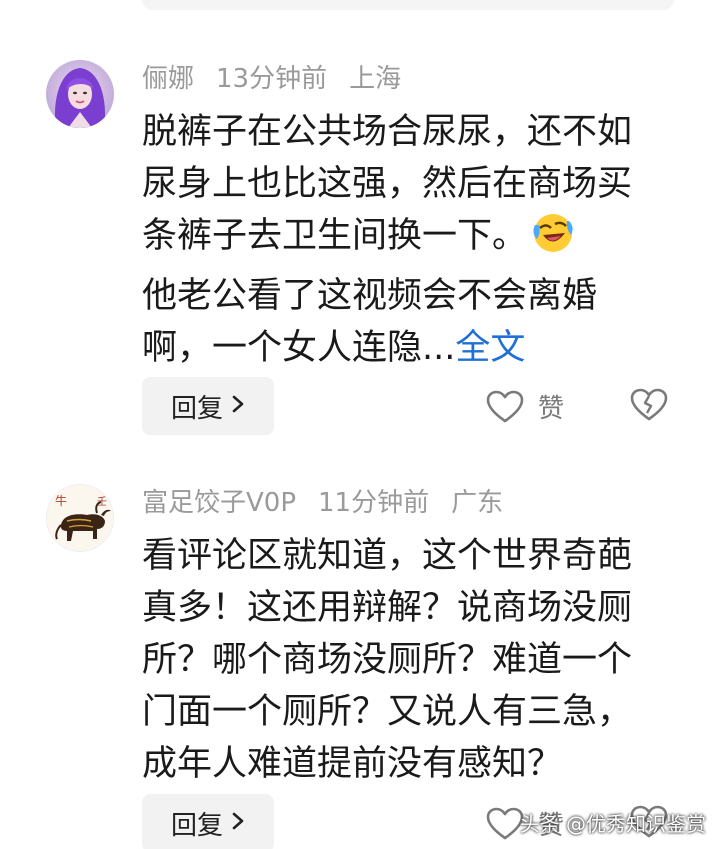 Image resolution: width=720 pixels, height=849 pixels. I want to click on comment-line: 啊，一个女人连隐...全文, so click(412, 348).